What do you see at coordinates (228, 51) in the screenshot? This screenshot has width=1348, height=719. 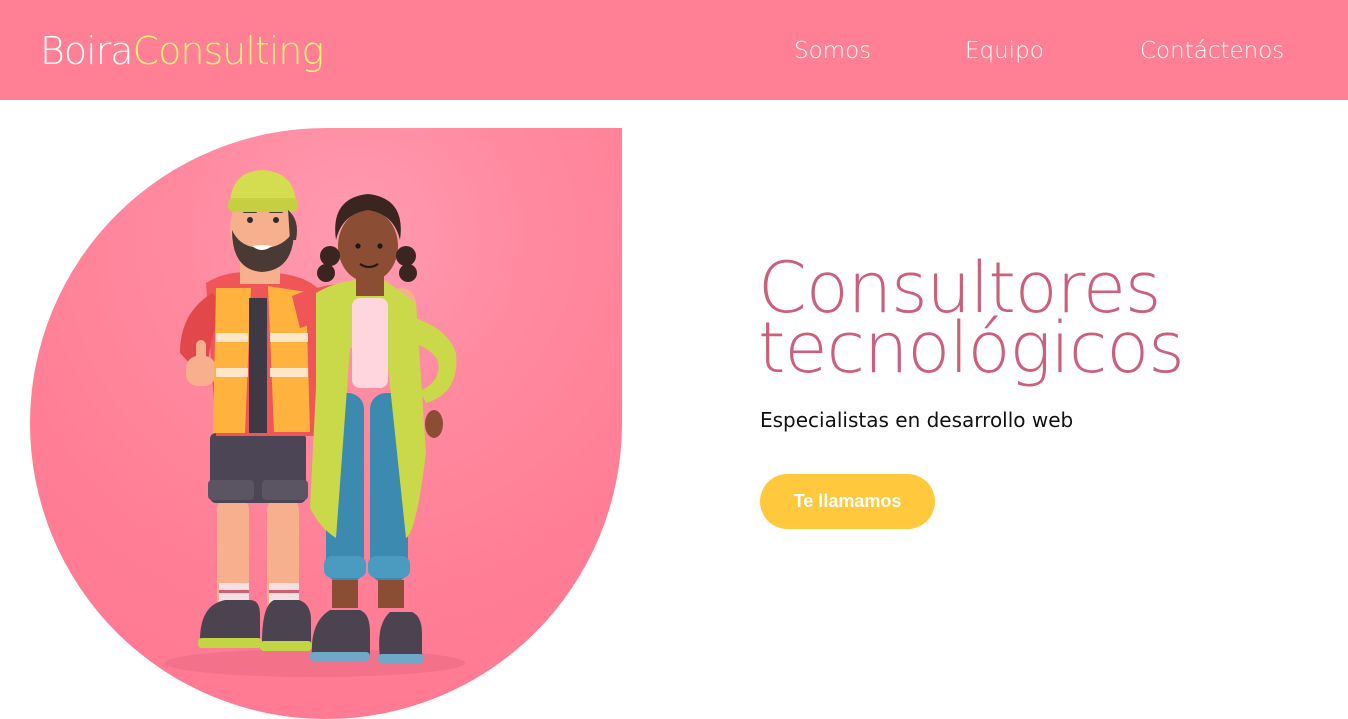 I see `logo-text-accent: Consulting` at bounding box center [228, 51].